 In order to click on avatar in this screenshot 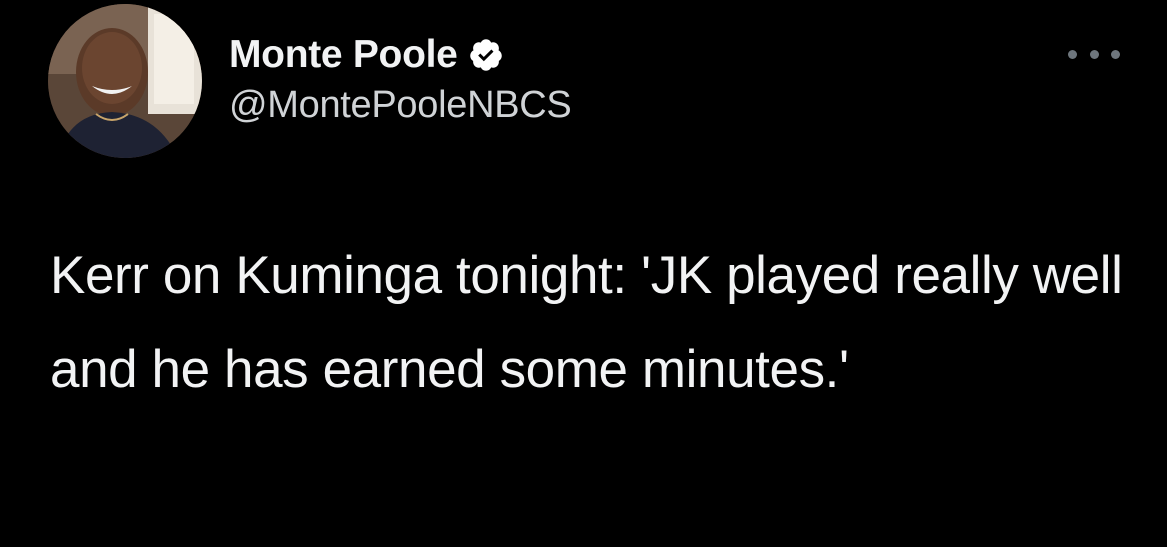, I will do `click(125, 81)`.